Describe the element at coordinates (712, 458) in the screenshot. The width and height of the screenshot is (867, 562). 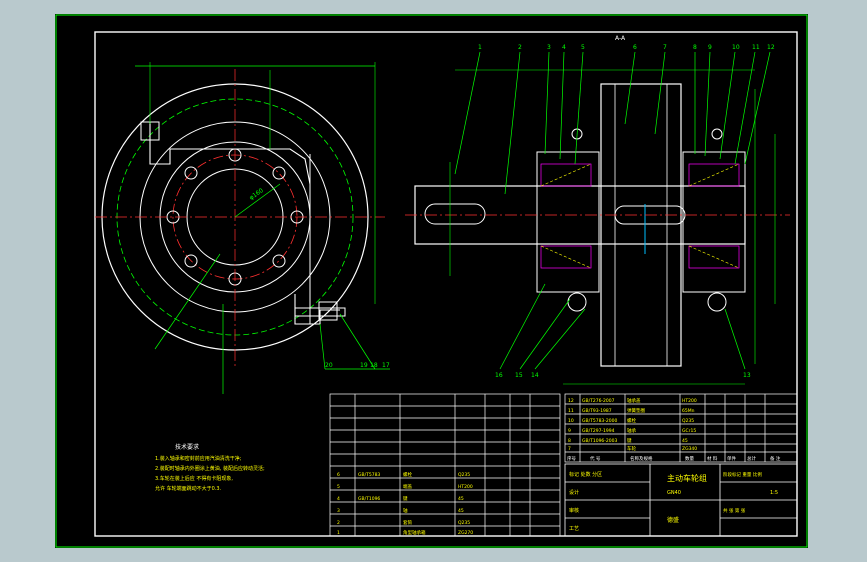
I see `header-cell: 材 料` at that location.